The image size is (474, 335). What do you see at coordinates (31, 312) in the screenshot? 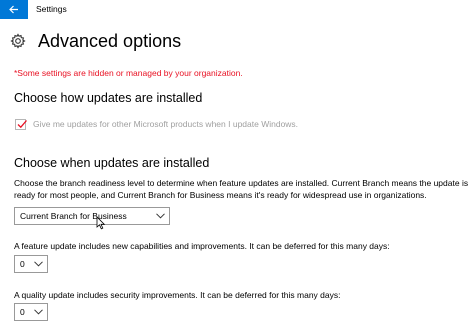
I see `quality-deferral-dropdown: 0` at bounding box center [31, 312].